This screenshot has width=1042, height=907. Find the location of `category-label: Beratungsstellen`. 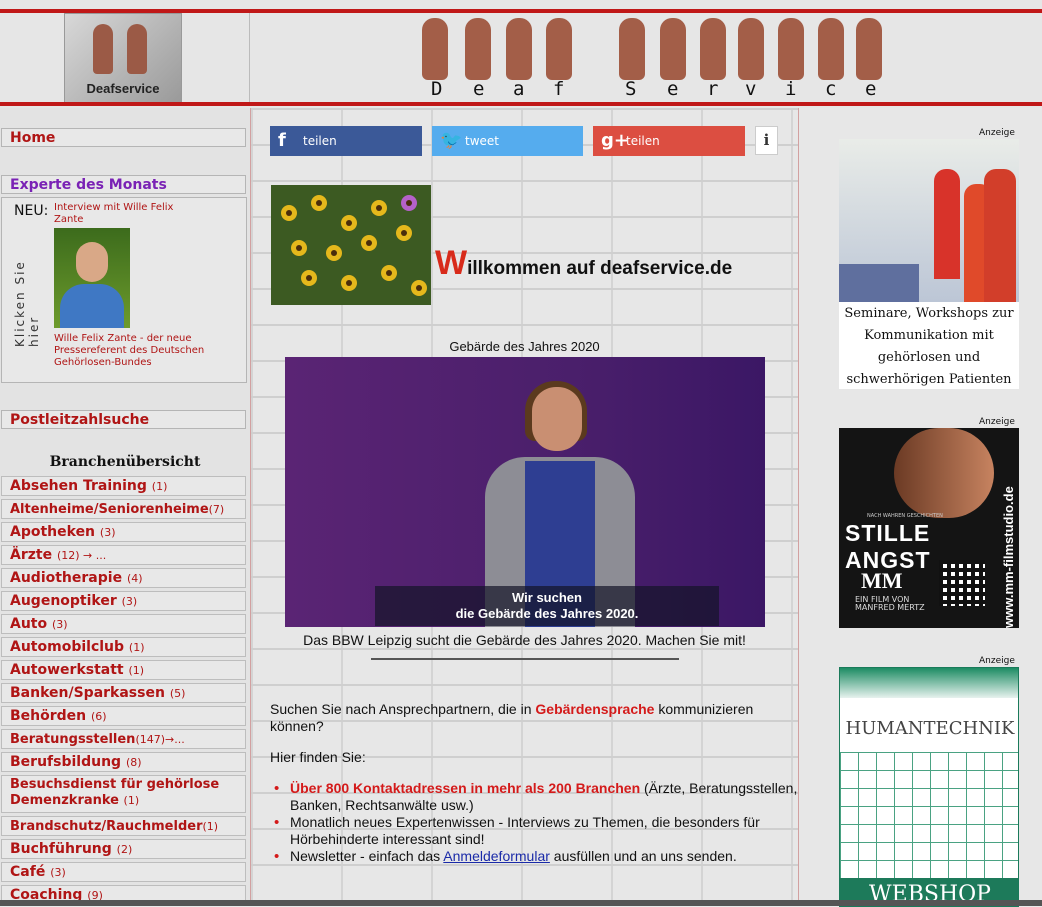

category-label: Beratungsstellen is located at coordinates (73, 739).